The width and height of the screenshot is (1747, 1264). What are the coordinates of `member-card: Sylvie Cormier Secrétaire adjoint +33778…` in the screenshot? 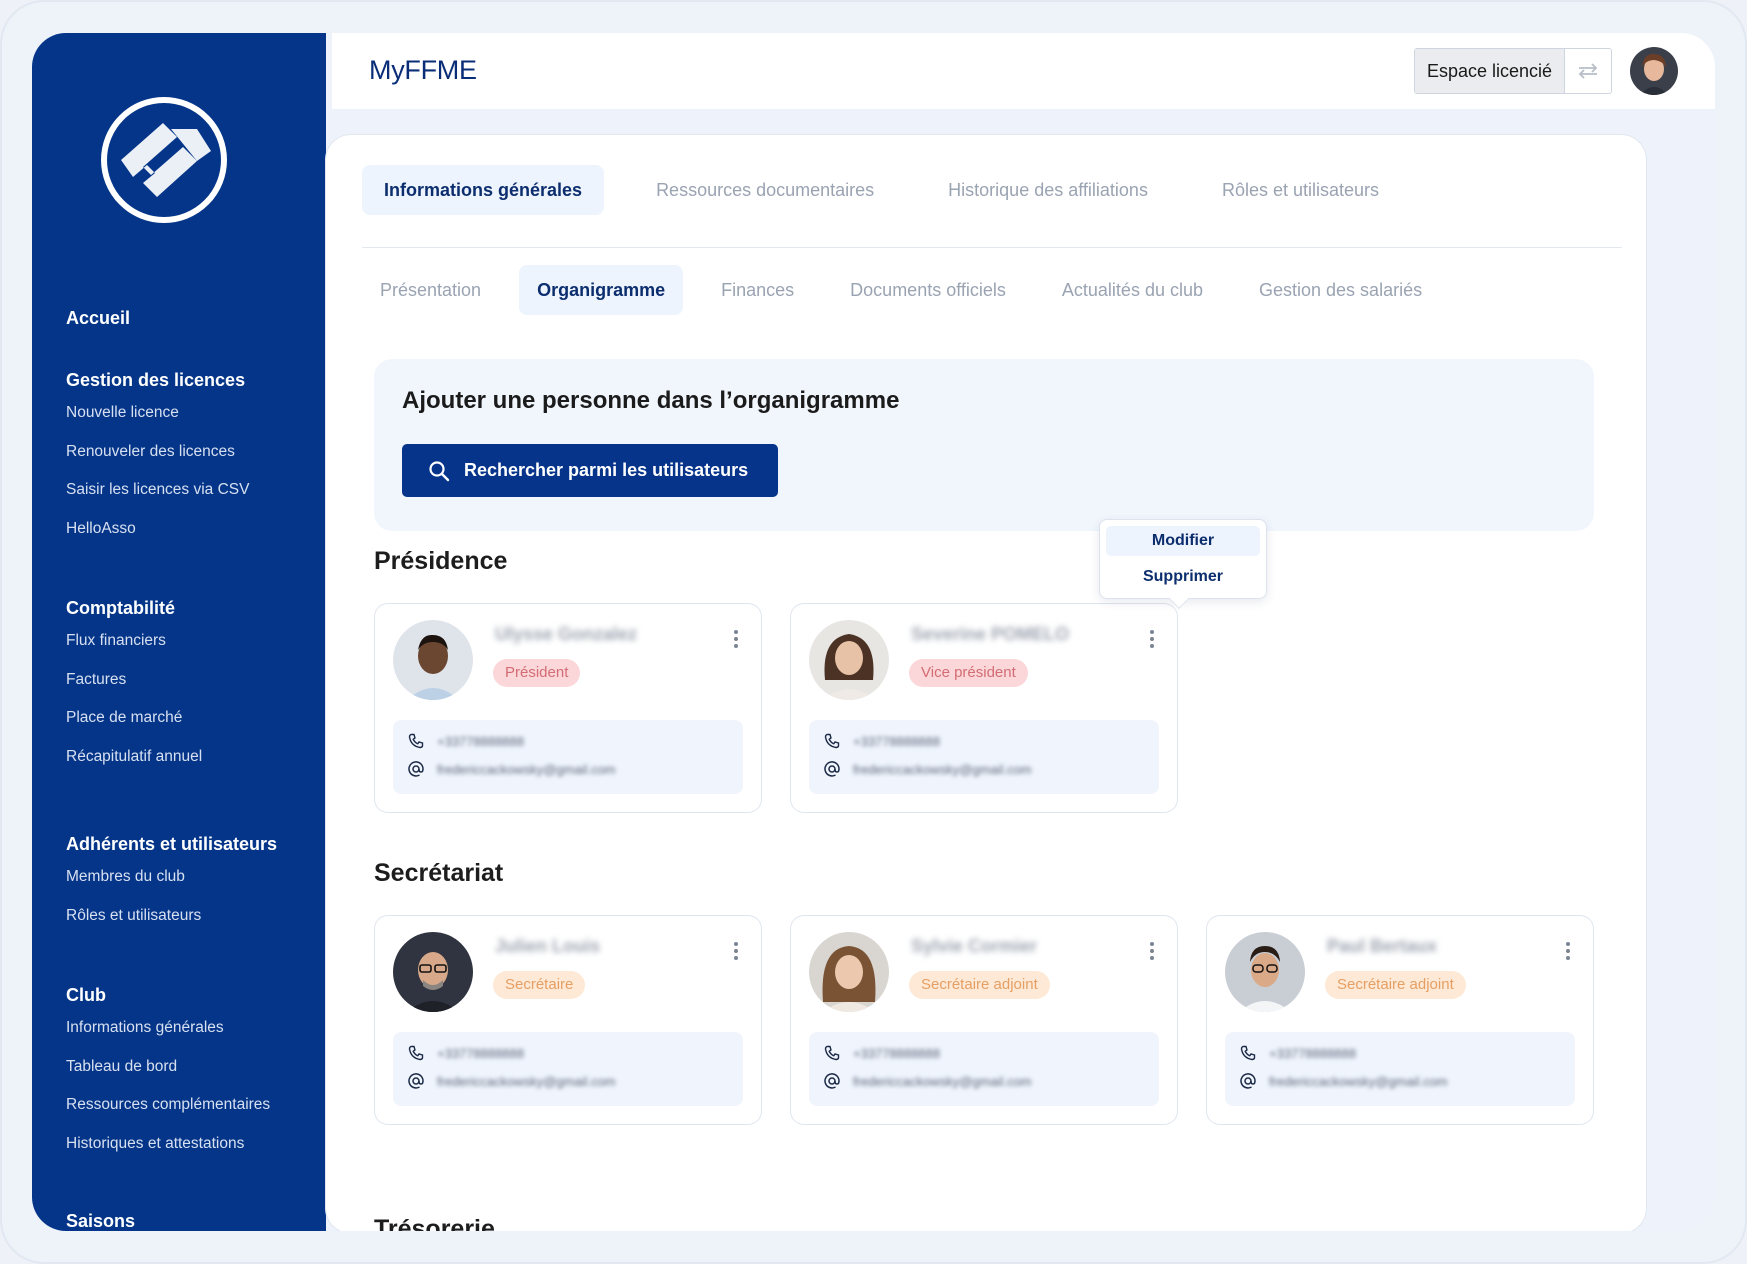 It's located at (984, 1020).